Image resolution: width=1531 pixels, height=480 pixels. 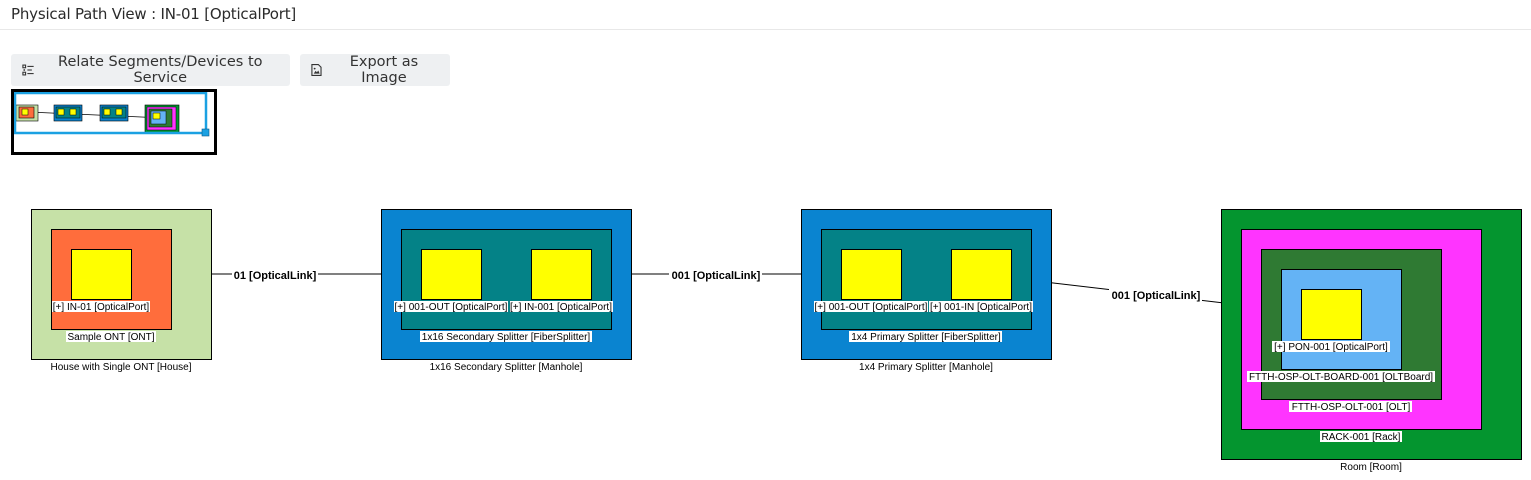 What do you see at coordinates (101, 274) in the screenshot?
I see `ont-port-in01` at bounding box center [101, 274].